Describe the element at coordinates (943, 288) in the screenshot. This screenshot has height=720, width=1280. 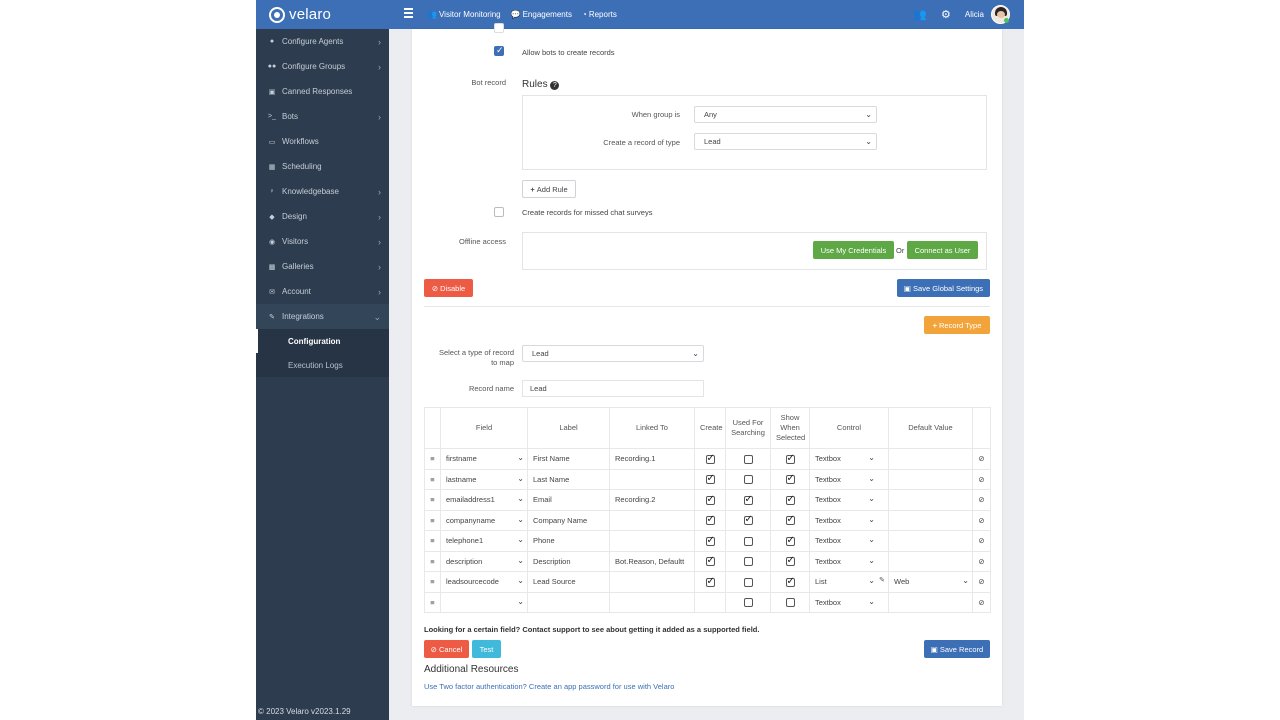
I see `save-global-settings-button: ▣ Save Global Settings` at that location.